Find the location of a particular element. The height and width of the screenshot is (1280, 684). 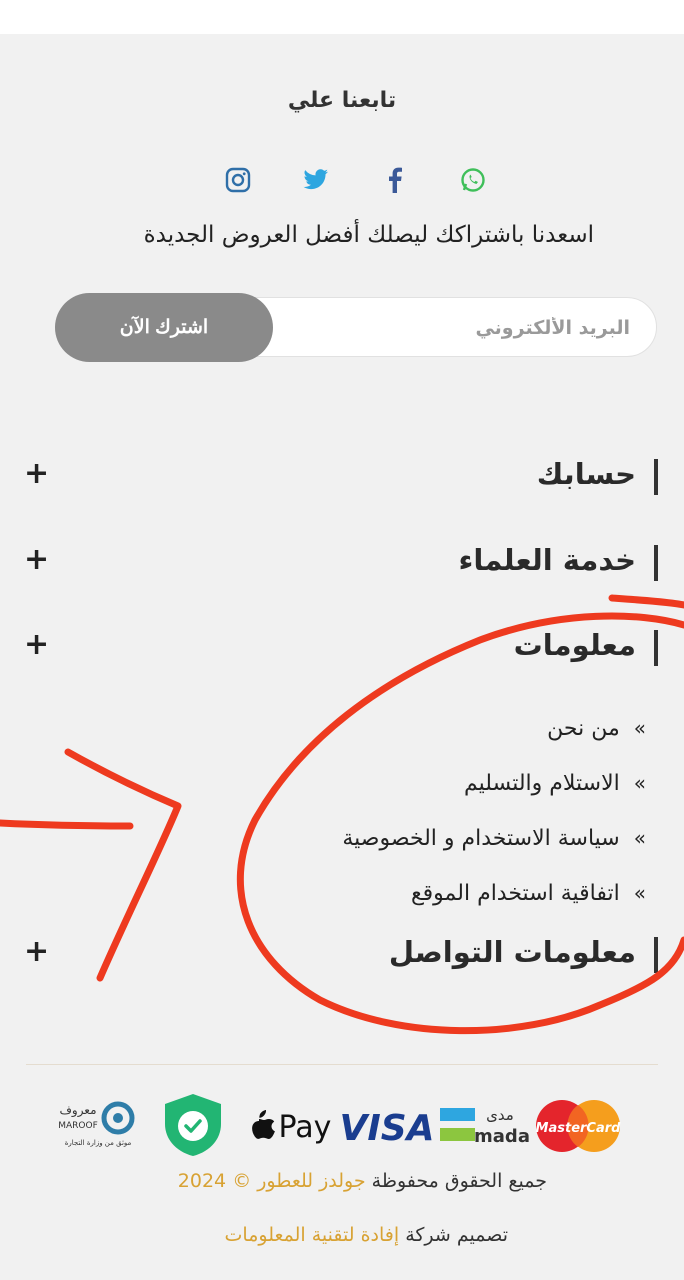

design-credit: تصميم شركة إفادة لتقنية المعلومات is located at coordinates (366, 1235).